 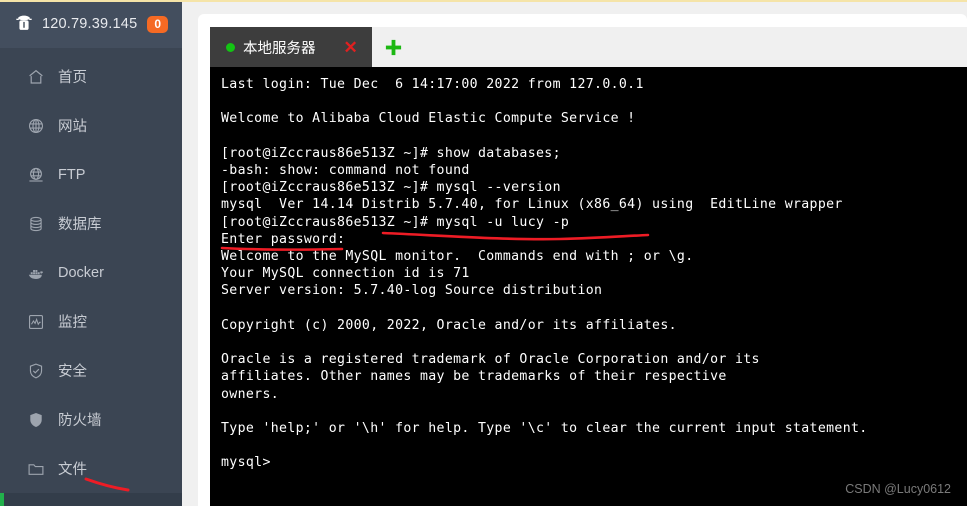 What do you see at coordinates (279, 48) in the screenshot?
I see `terminal-tab-title: 本地服务器` at bounding box center [279, 48].